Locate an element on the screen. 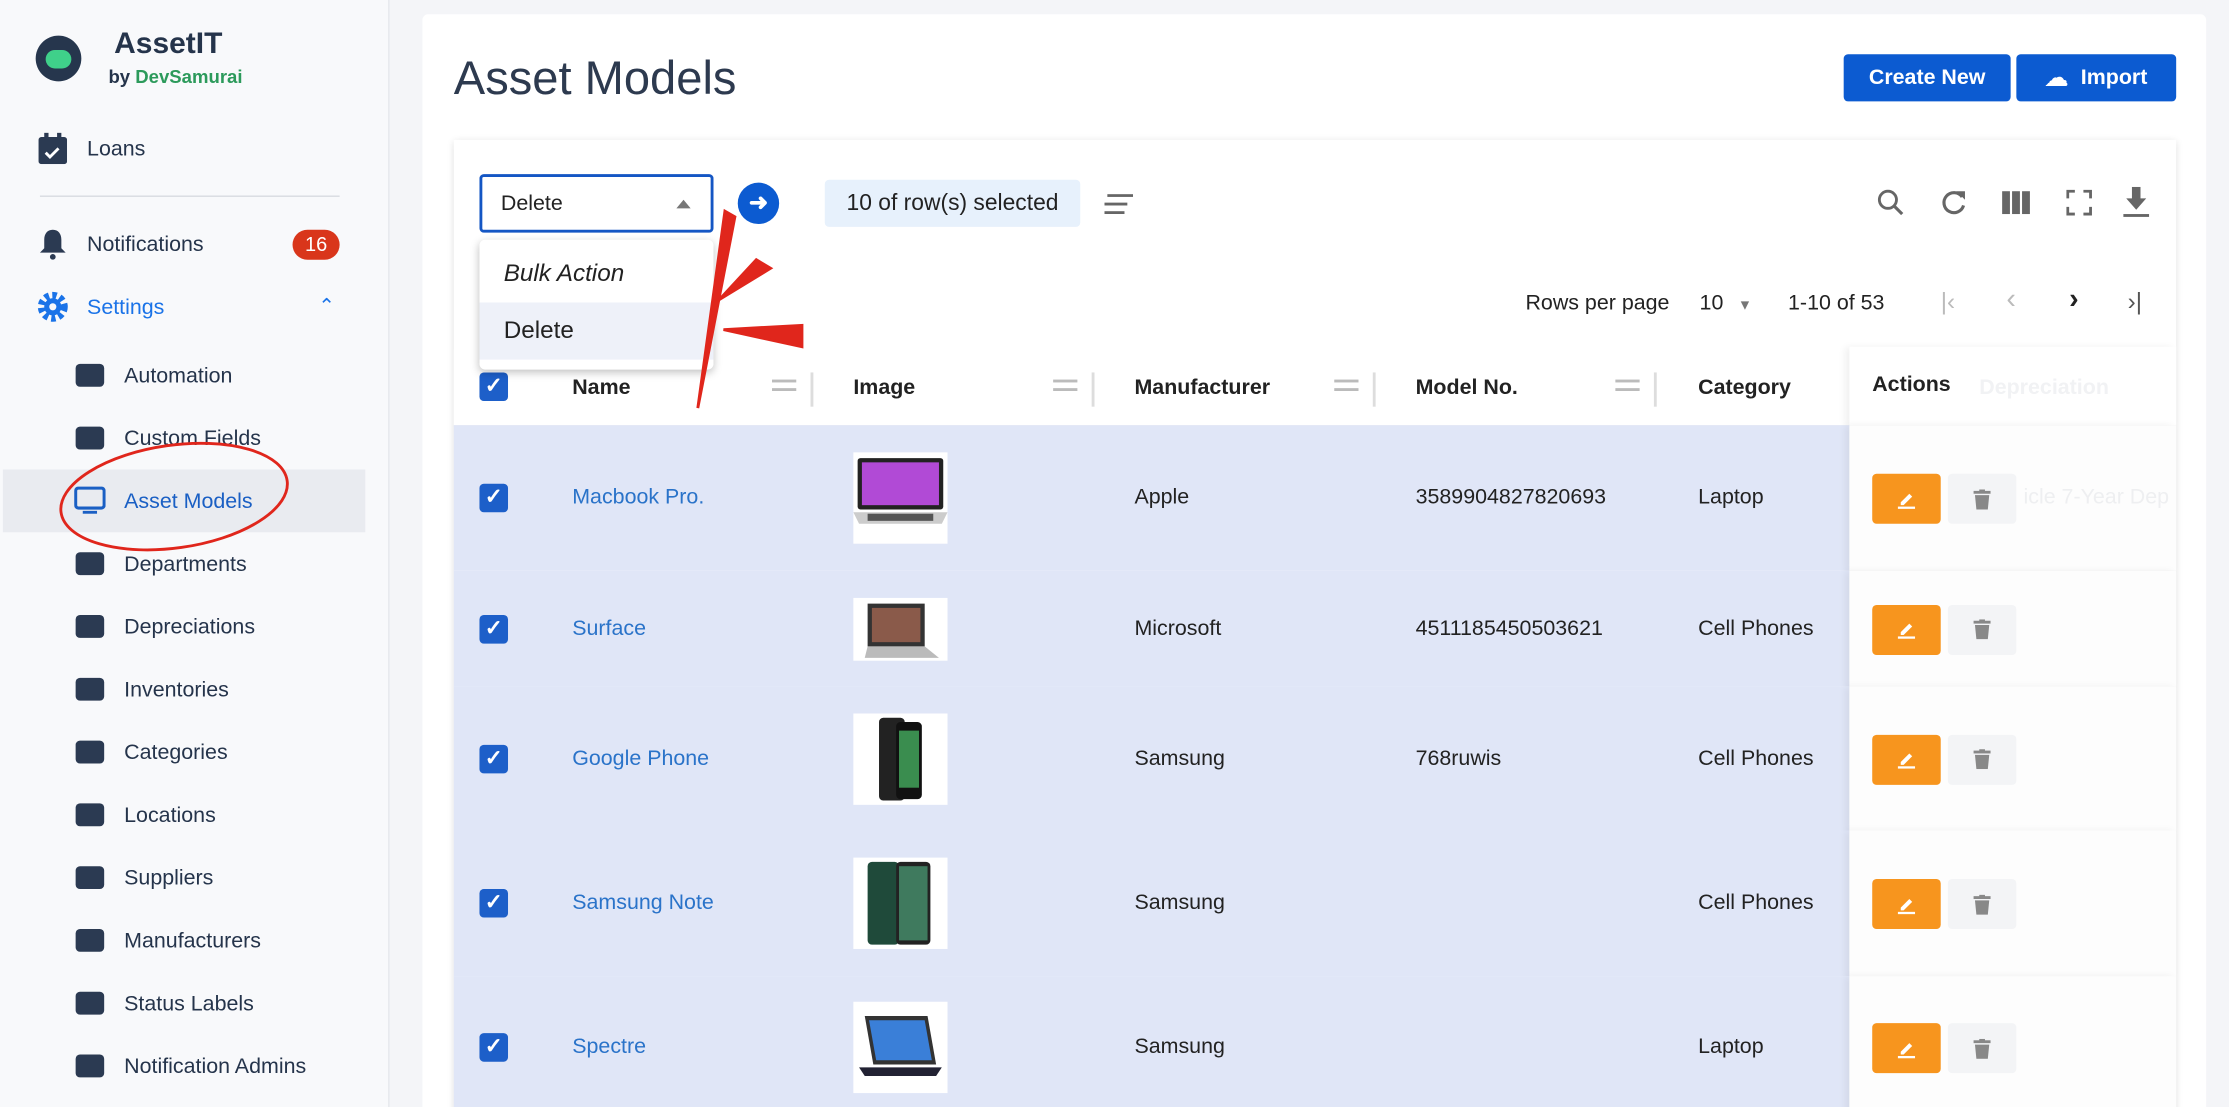 This screenshot has height=1107, width=2229. option-delete: Delete is located at coordinates (596, 331).